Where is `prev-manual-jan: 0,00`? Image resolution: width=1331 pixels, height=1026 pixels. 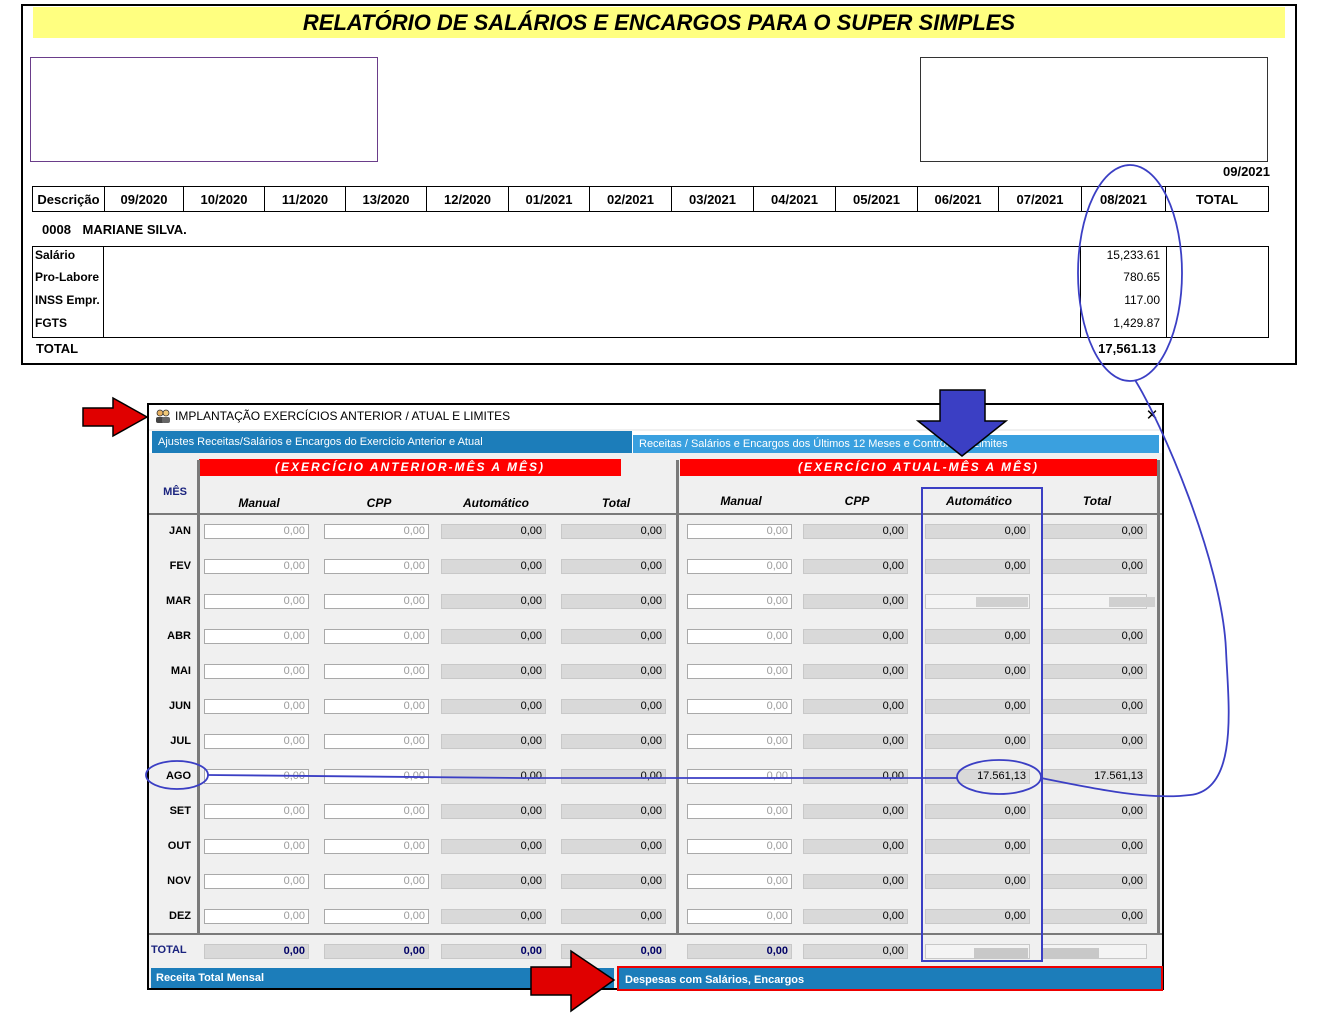
prev-manual-jan: 0,00 is located at coordinates (256, 531).